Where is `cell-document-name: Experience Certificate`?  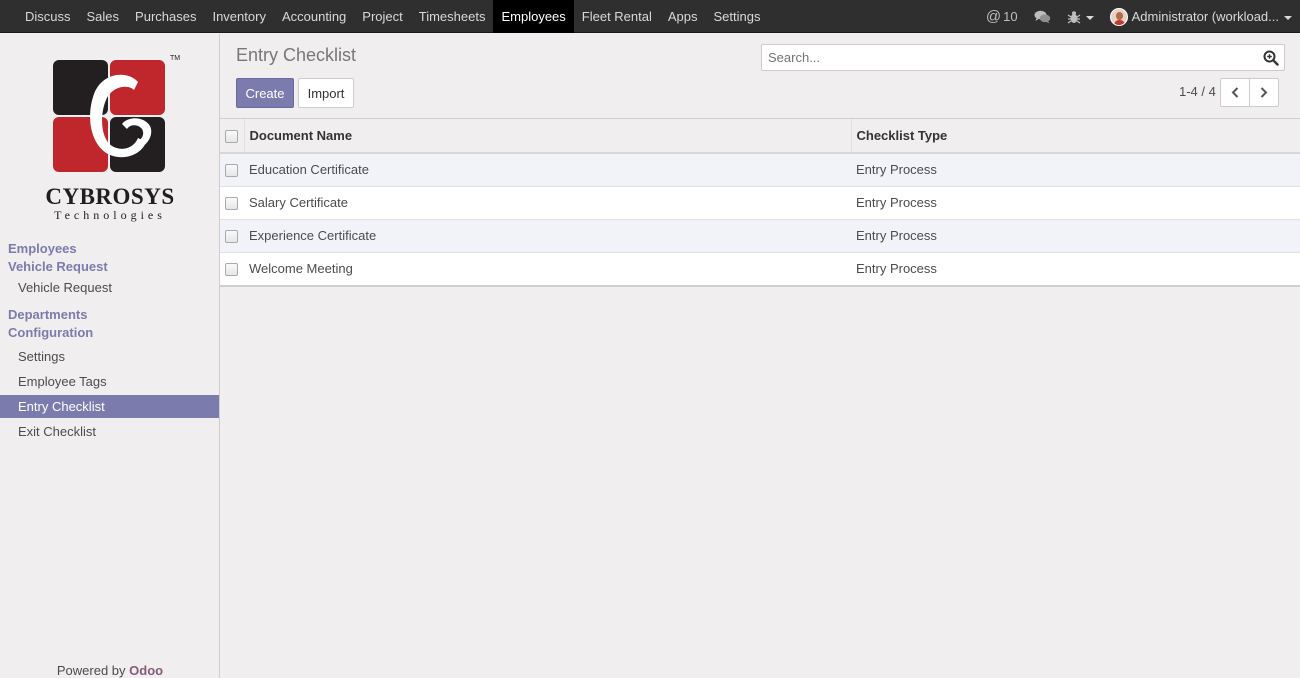
cell-document-name: Experience Certificate is located at coordinates (547, 235).